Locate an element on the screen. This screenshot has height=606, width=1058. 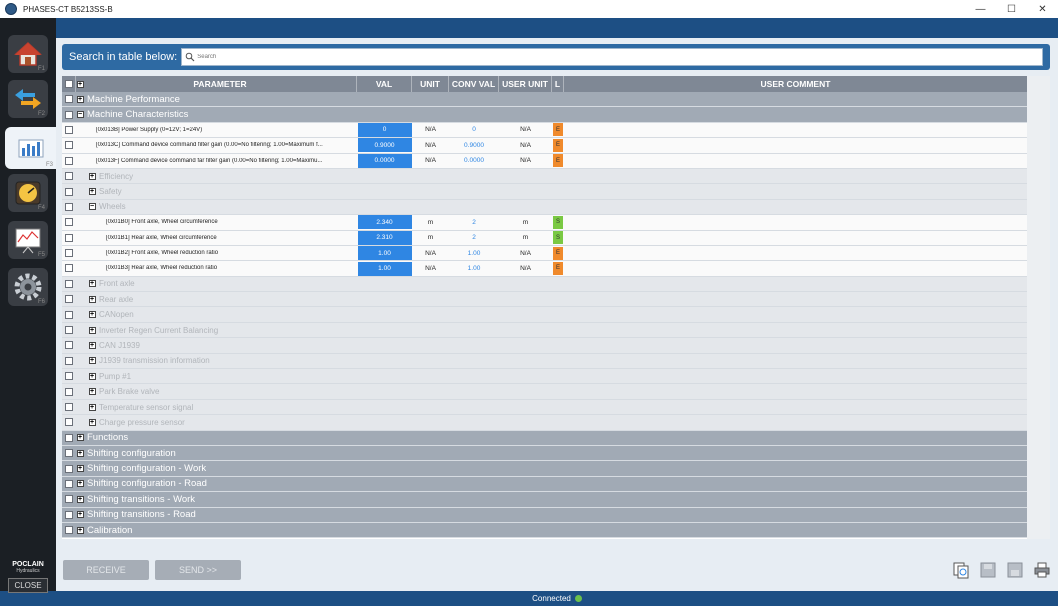
group-row: + Shifting transitions - Work is located at coordinates (544, 500).